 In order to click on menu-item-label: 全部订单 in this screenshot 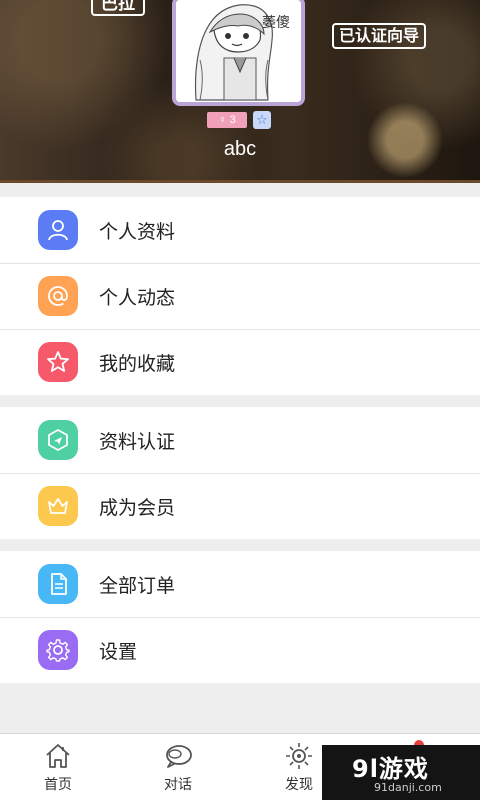, I will do `click(137, 586)`.